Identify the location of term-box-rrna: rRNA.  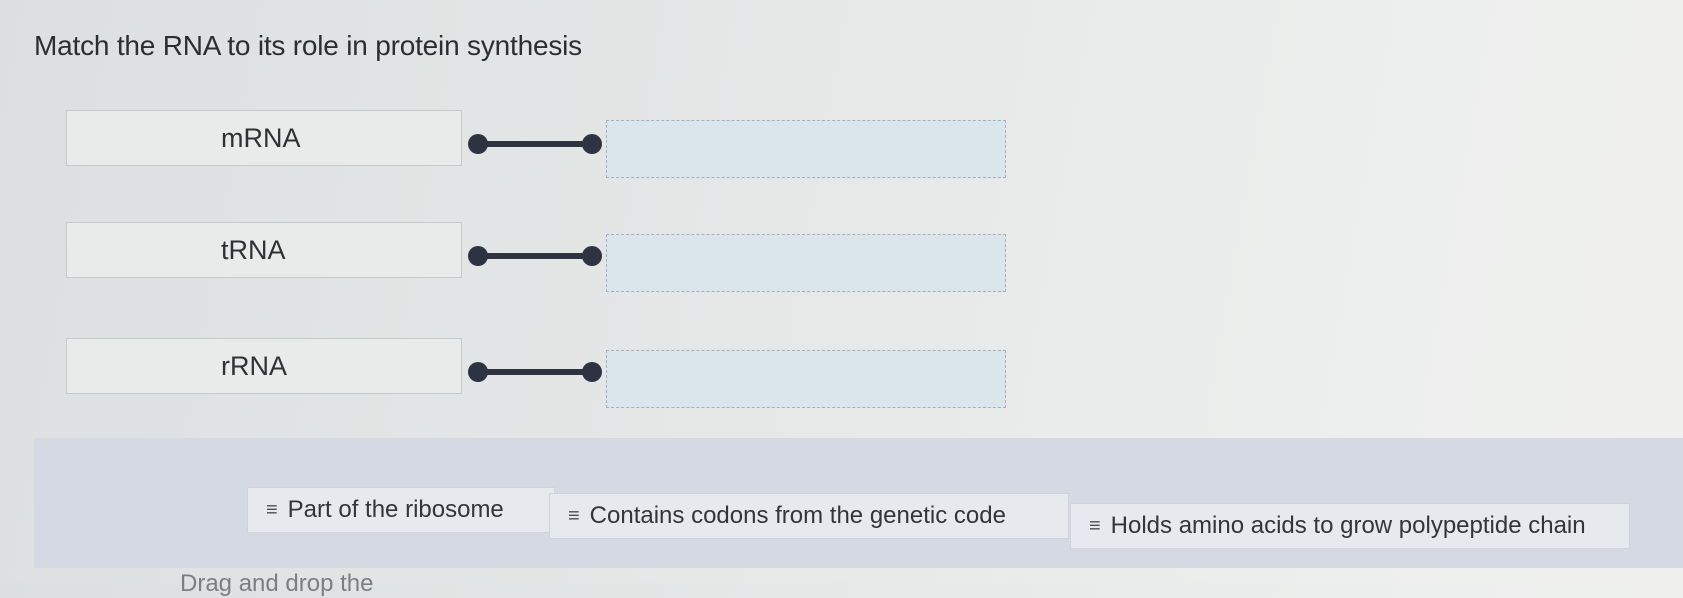
(264, 366).